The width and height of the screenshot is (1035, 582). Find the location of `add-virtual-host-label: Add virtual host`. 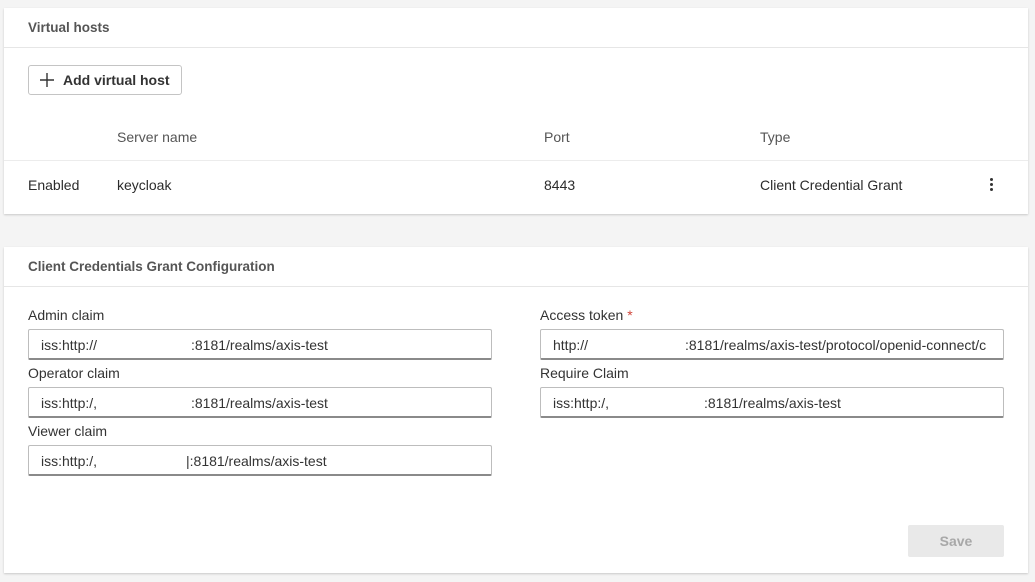

add-virtual-host-label: Add virtual host is located at coordinates (116, 80).